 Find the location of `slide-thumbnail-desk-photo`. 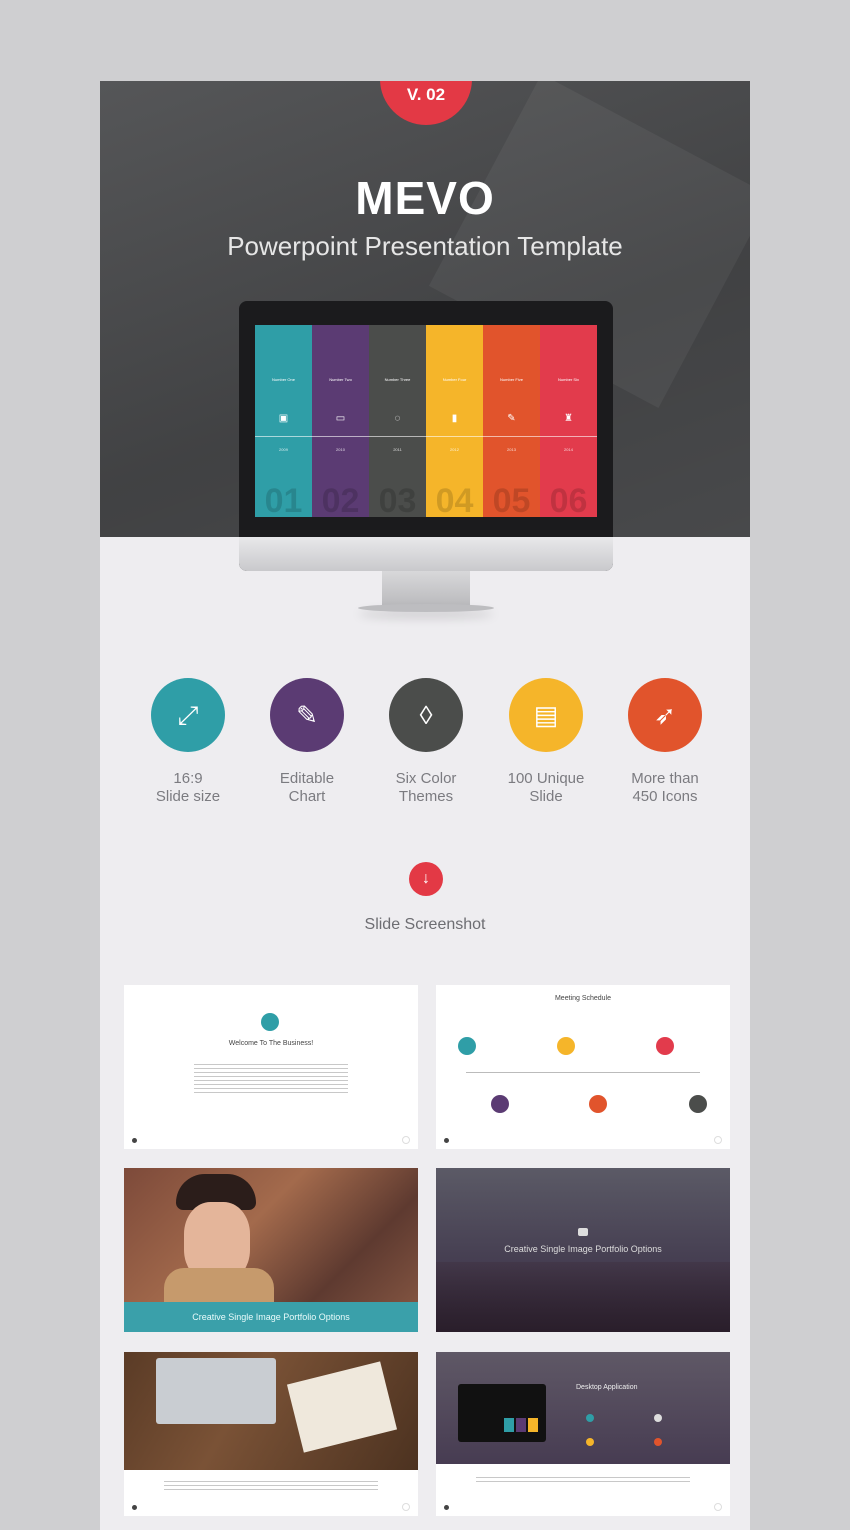

slide-thumbnail-desk-photo is located at coordinates (271, 1434).